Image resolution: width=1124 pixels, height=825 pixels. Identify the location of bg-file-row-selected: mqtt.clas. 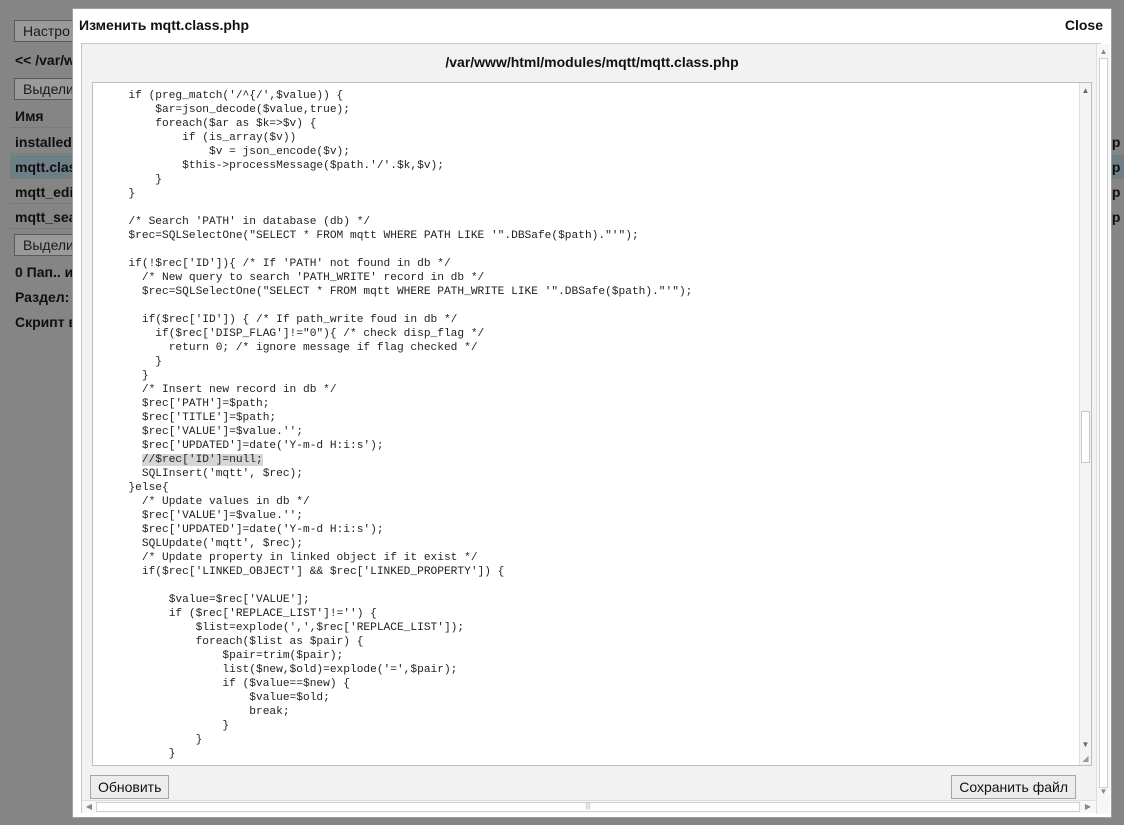
(45, 167).